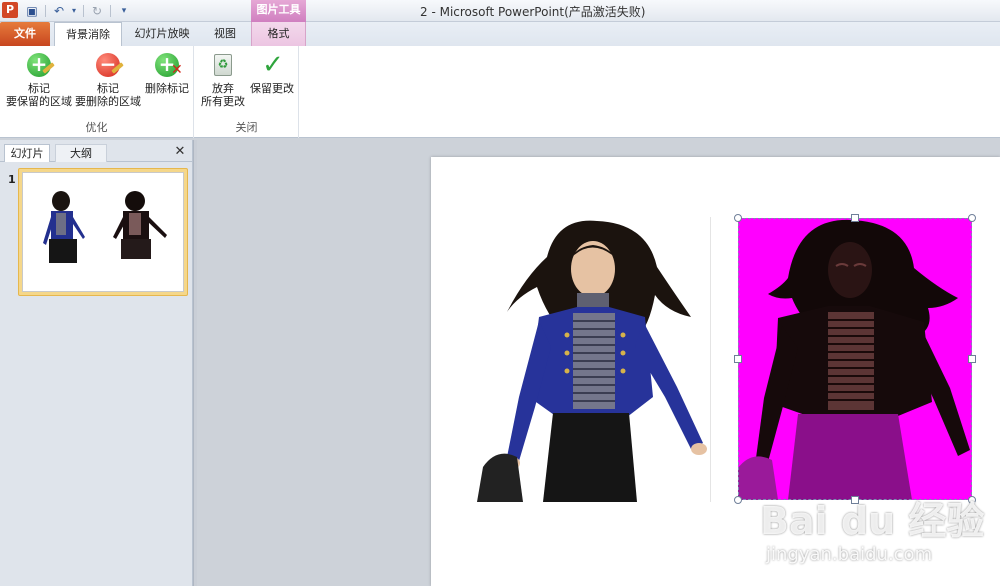 This screenshot has width=1000, height=586. Describe the element at coordinates (972, 500) in the screenshot. I see `resize-handle-bottom-right` at that location.